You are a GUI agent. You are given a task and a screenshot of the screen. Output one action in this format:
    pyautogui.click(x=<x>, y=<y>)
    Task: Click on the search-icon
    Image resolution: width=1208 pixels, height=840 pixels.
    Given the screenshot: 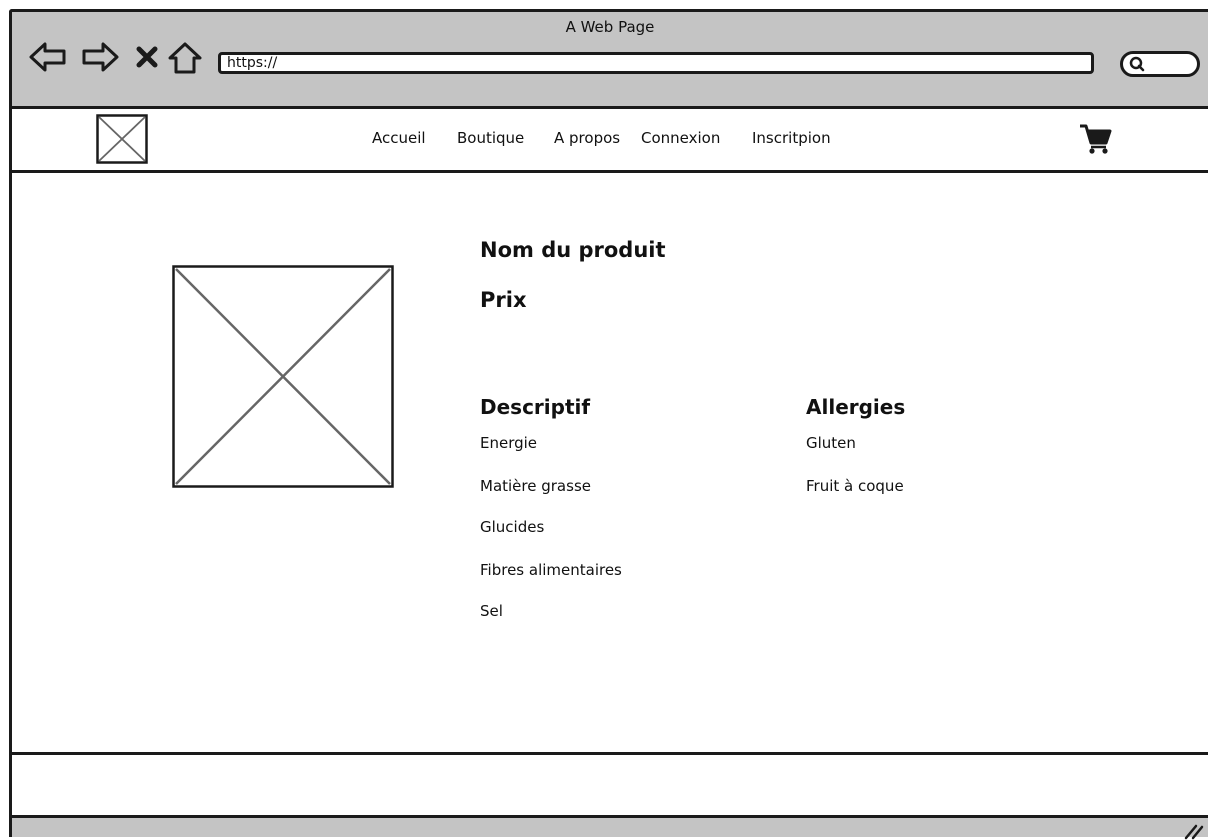 What is the action you would take?
    pyautogui.click(x=1137, y=64)
    